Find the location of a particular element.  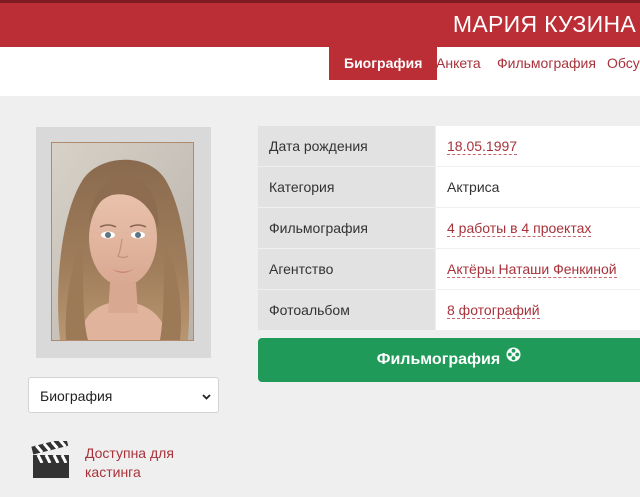

tab-filmography: Фильмография is located at coordinates (546, 63).